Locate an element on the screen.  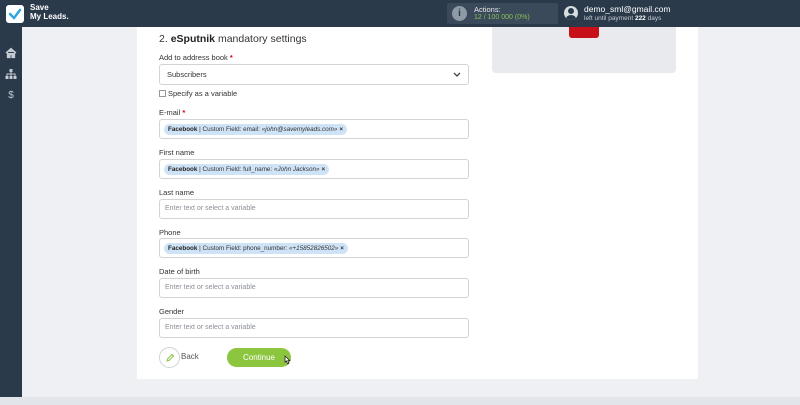
phone-label: Phone is located at coordinates (170, 232).